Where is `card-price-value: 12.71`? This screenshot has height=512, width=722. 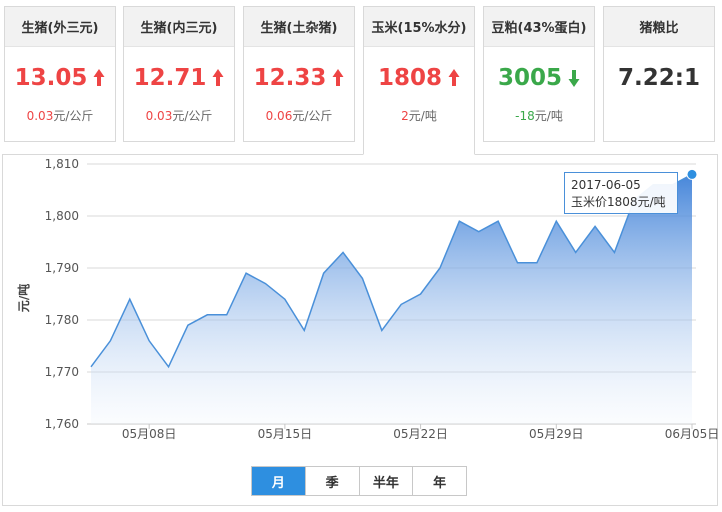
card-price-value: 12.71 is located at coordinates (170, 78).